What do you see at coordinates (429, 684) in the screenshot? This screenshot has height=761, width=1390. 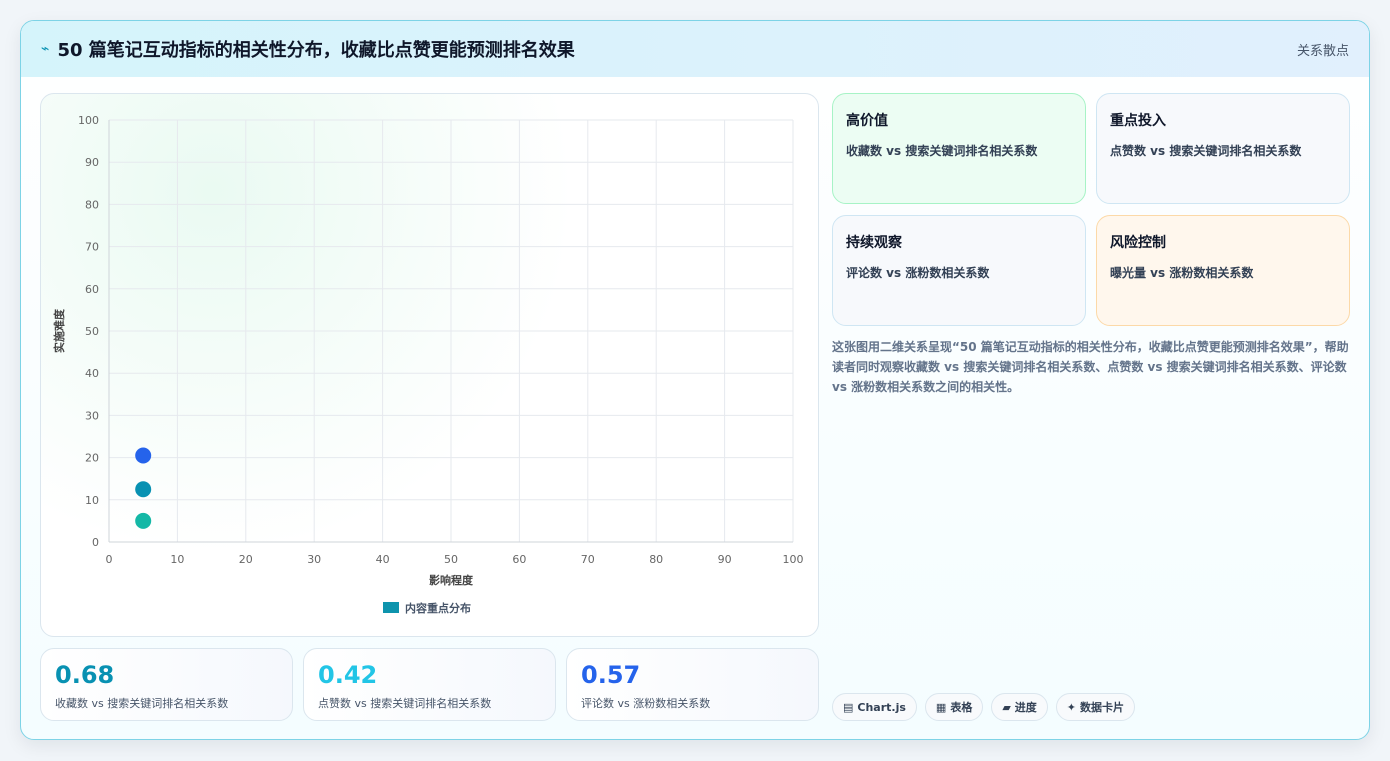 I see `kpi-card: 0.42 点赞数 vs 搜索关键词排名相关系数` at bounding box center [429, 684].